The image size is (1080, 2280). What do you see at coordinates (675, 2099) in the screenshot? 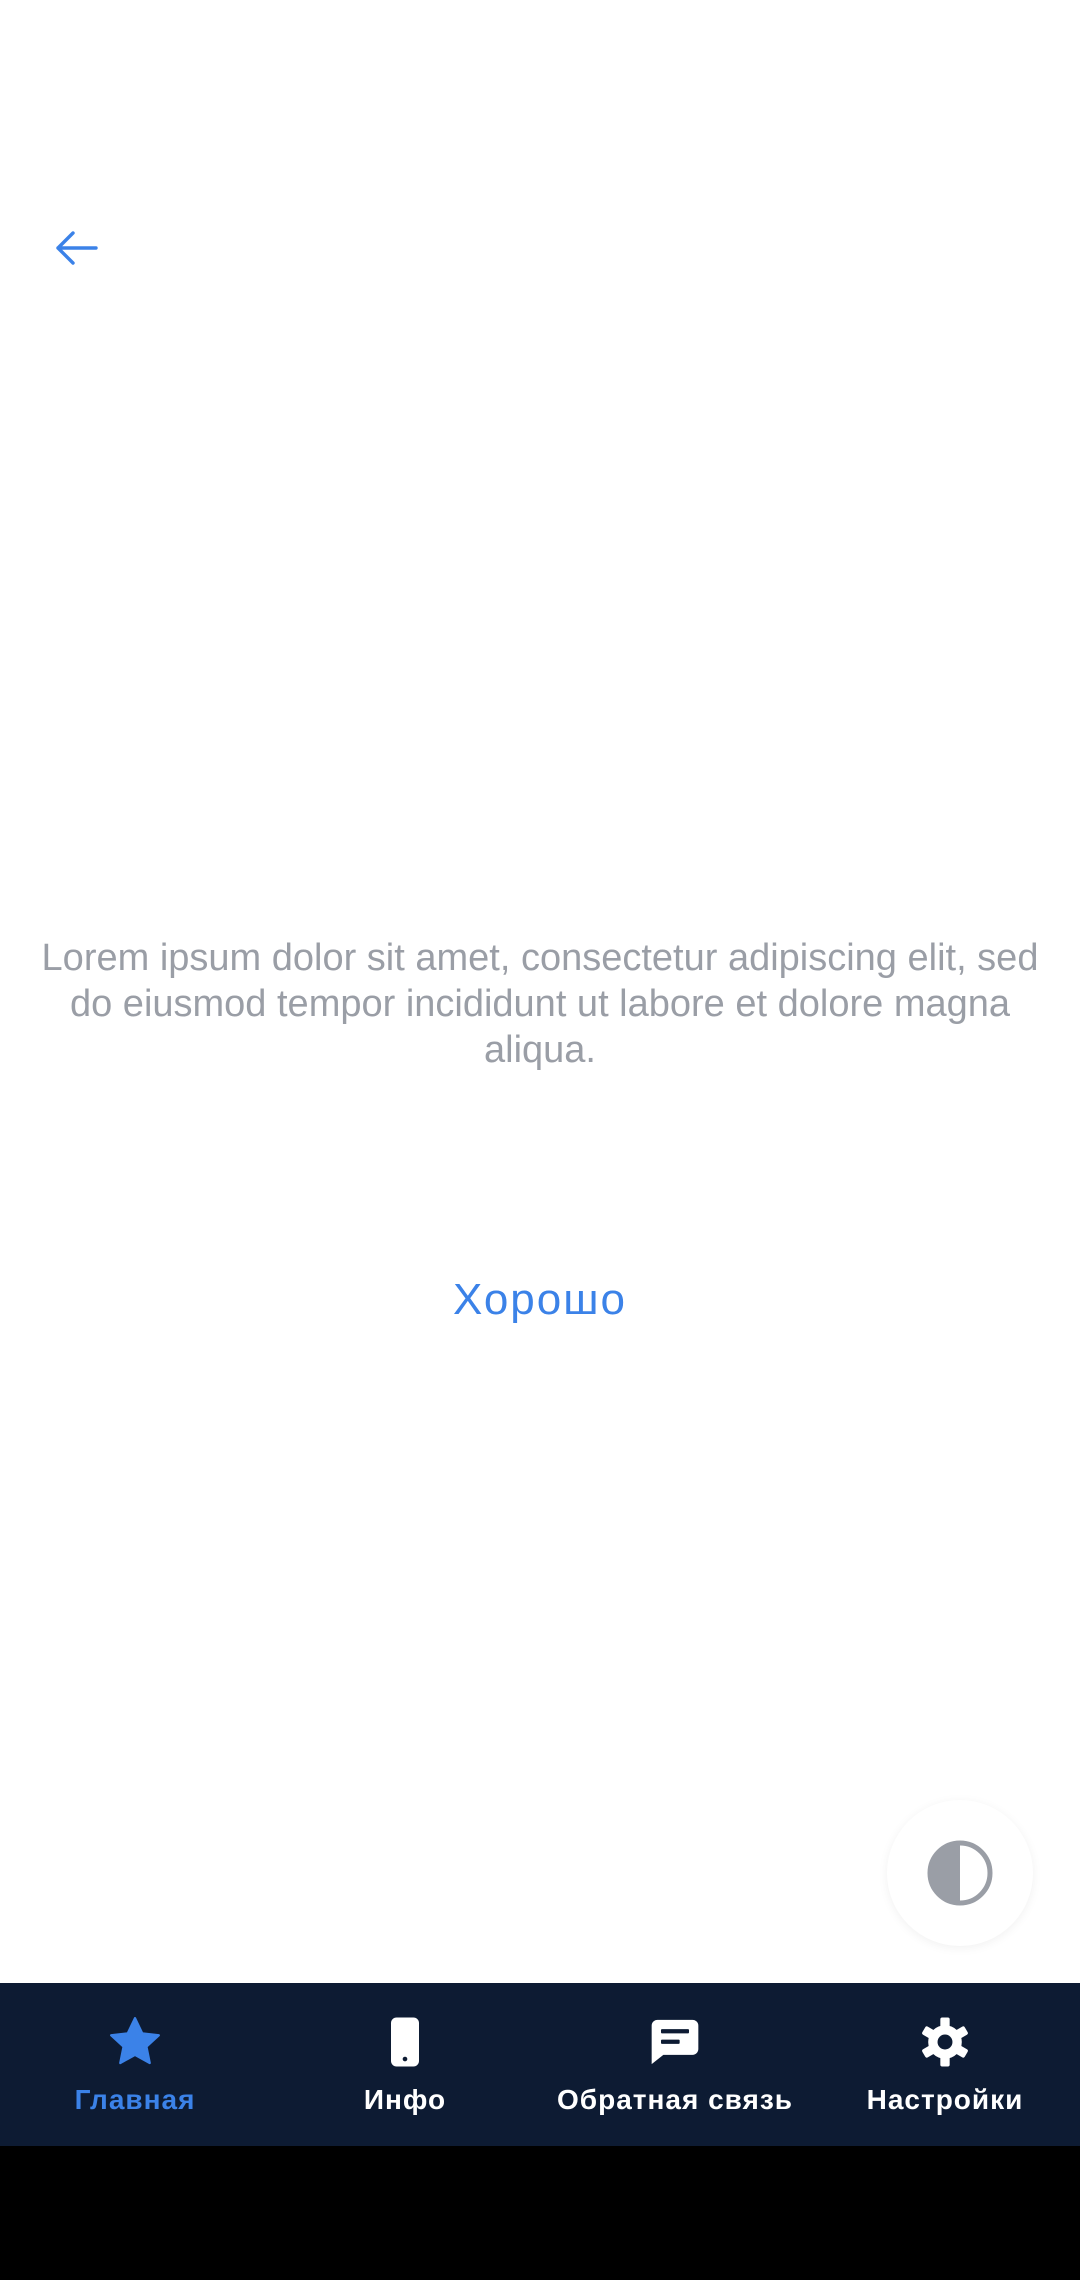
I see `nav-item-label: Обратная связь` at bounding box center [675, 2099].